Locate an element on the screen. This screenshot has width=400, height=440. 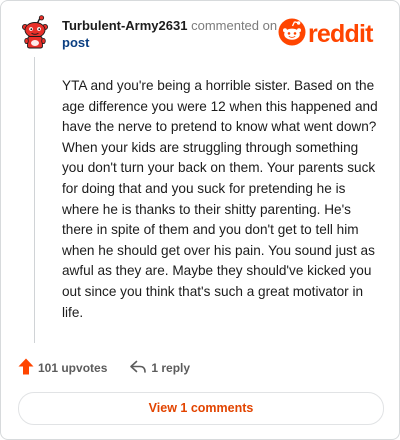
upvote-button: 101 upvotes is located at coordinates (62, 368).